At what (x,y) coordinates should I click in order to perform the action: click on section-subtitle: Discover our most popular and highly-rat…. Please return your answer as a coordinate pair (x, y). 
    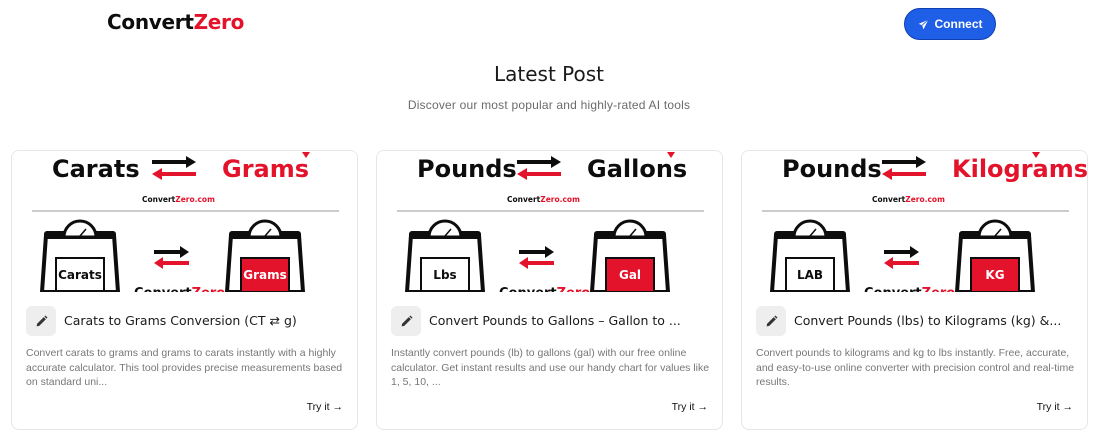
    Looking at the image, I should click on (549, 105).